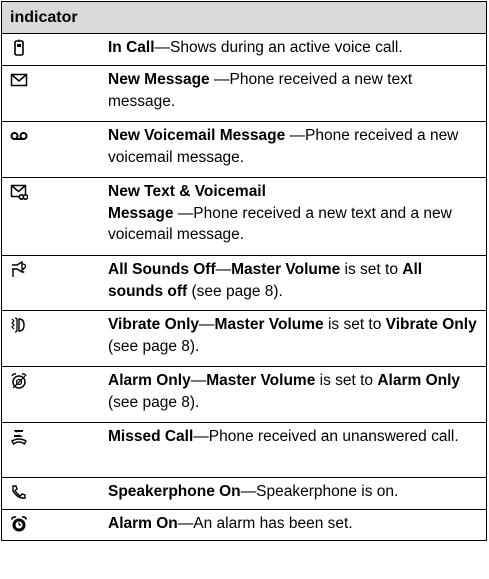 The width and height of the screenshot is (489, 579). Describe the element at coordinates (174, 491) in the screenshot. I see `row-term: Speakerphone On` at that location.